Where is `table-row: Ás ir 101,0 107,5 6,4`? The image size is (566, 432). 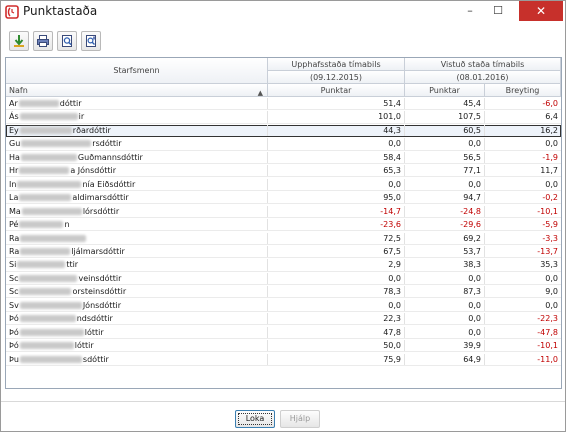
table-row: Ás ir 101,0 107,5 6,4 is located at coordinates (283, 117).